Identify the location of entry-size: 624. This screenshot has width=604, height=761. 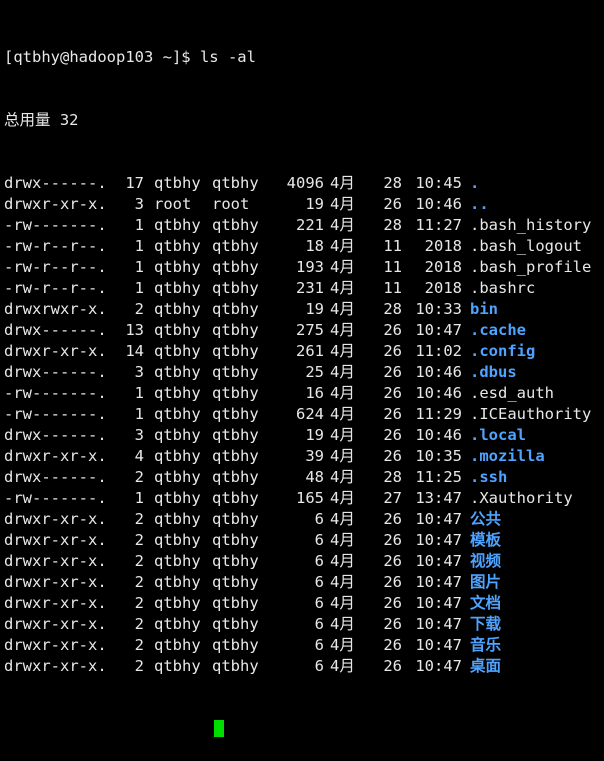
(310, 414).